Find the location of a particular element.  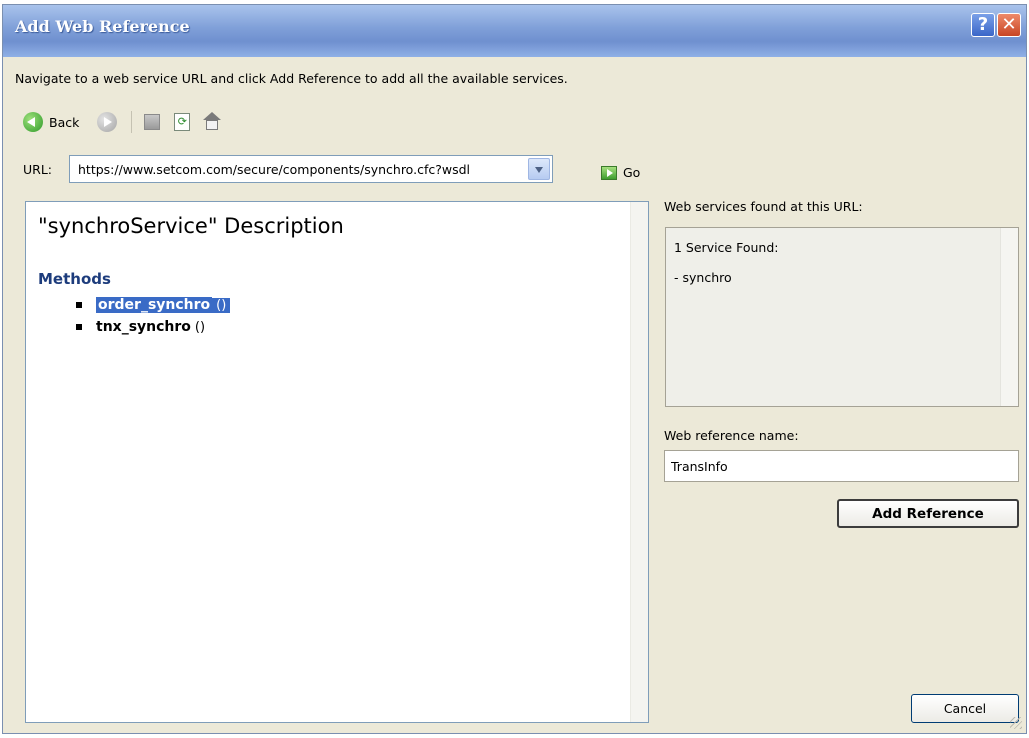

help-button: ? is located at coordinates (983, 25).